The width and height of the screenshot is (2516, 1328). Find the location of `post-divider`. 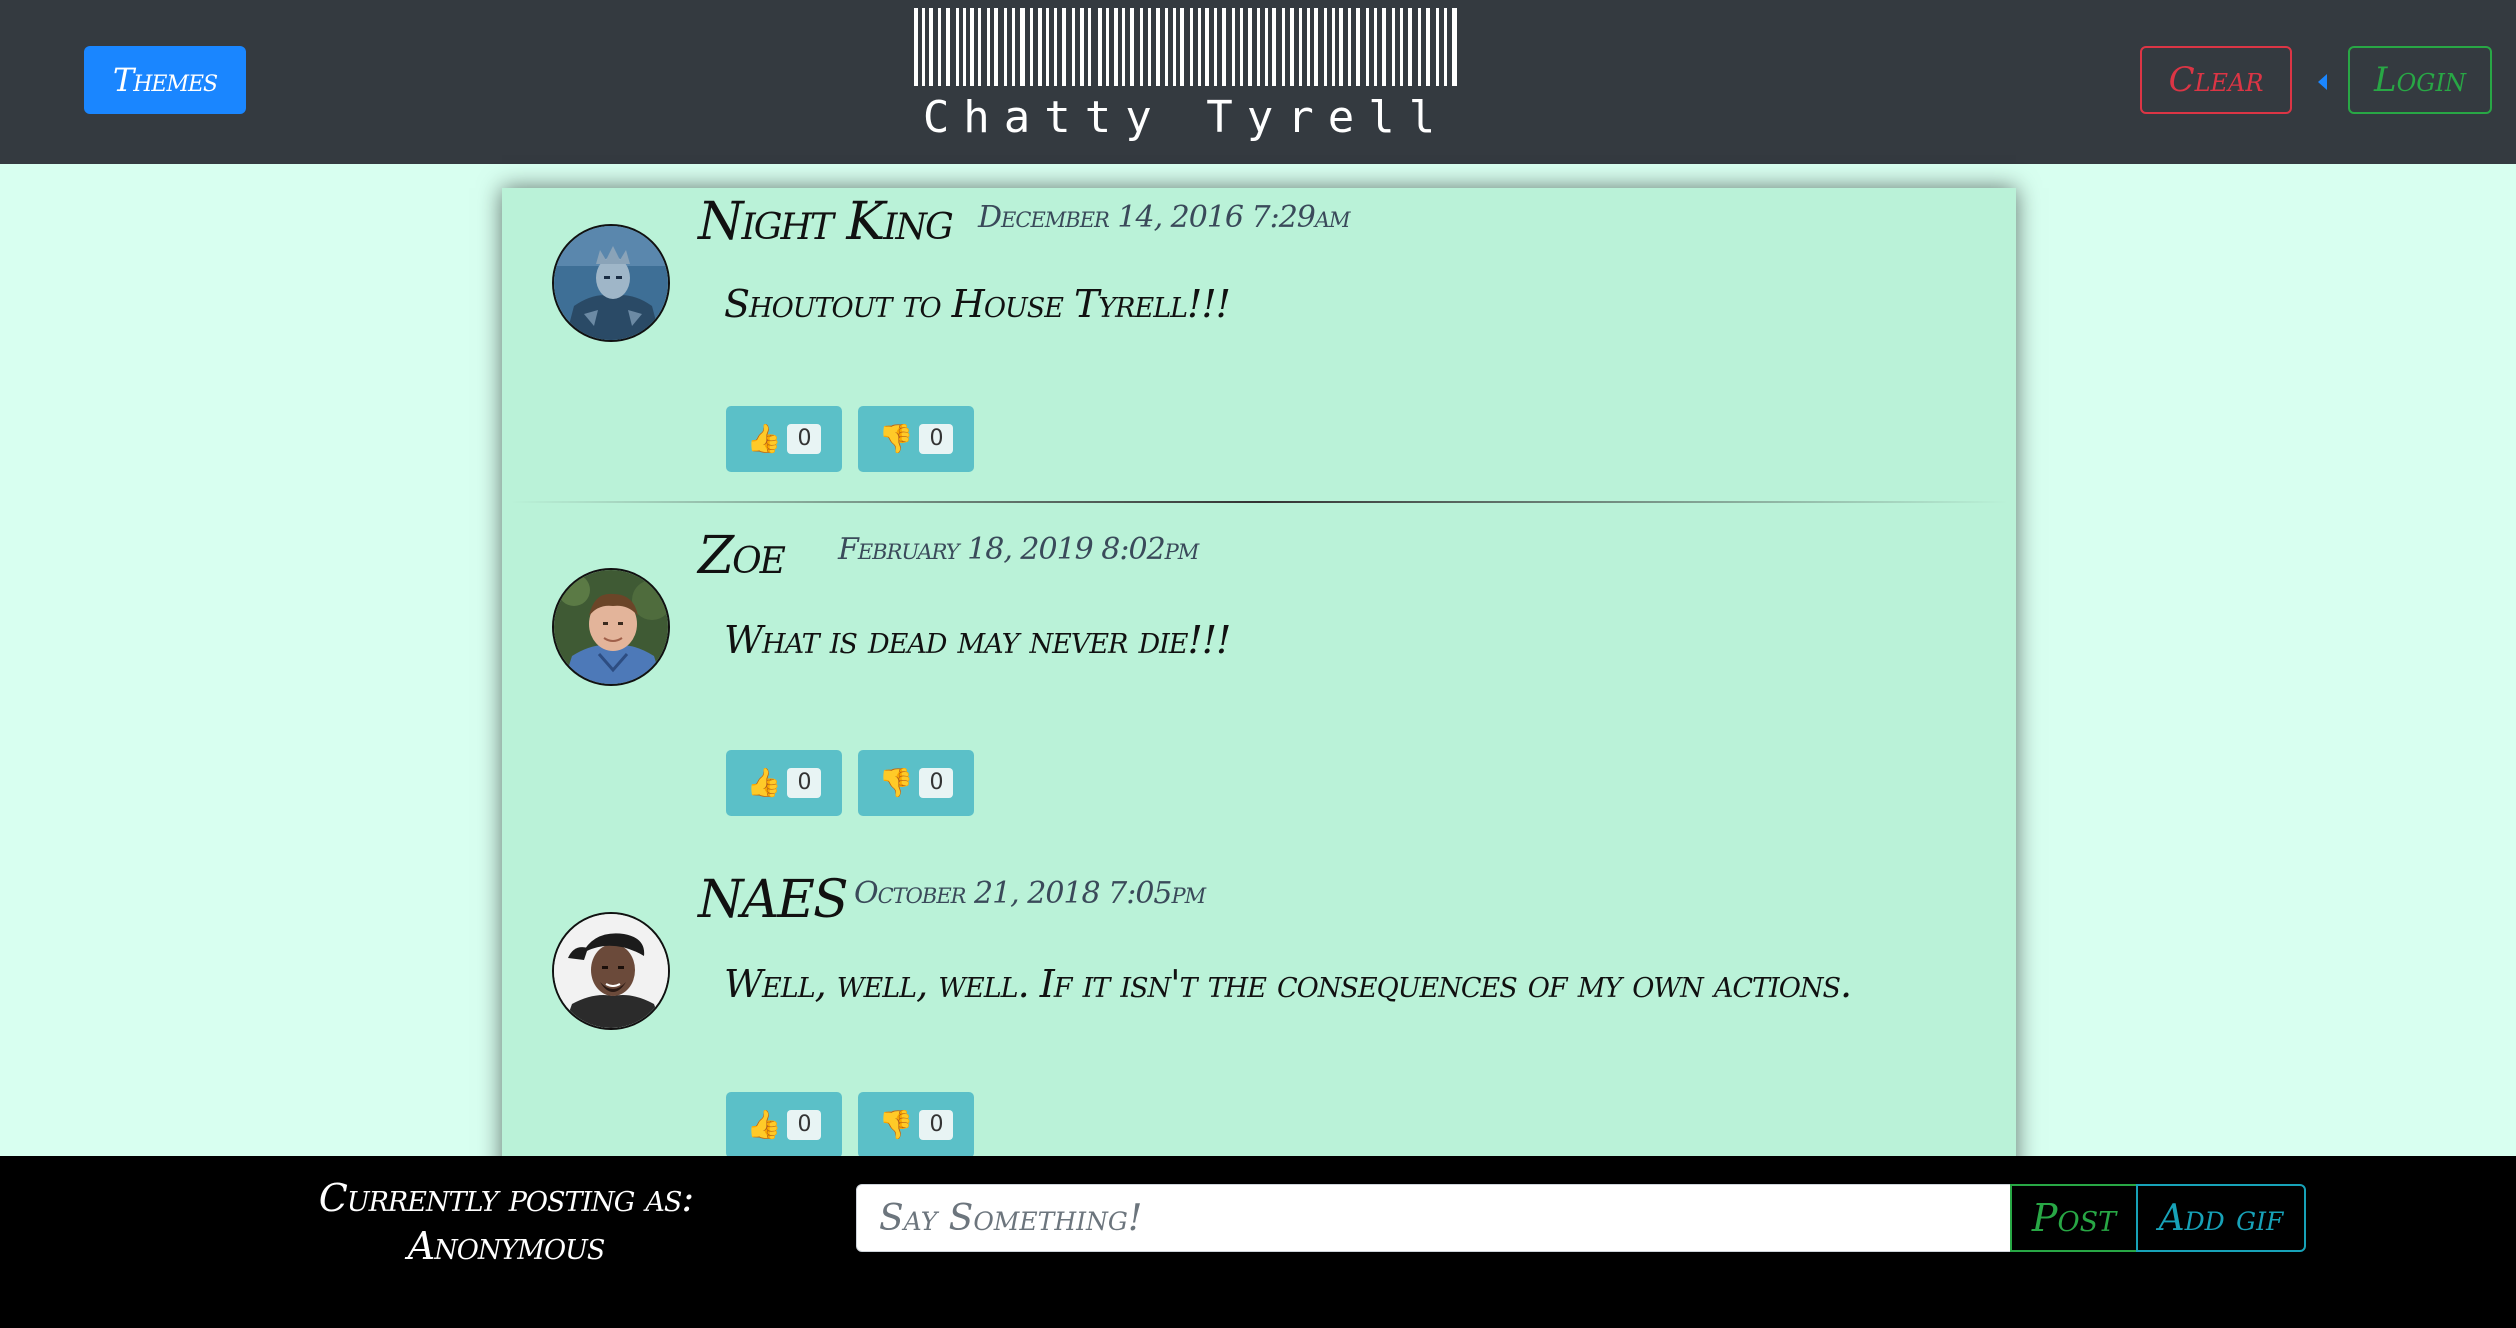

post-divider is located at coordinates (1259, 502).